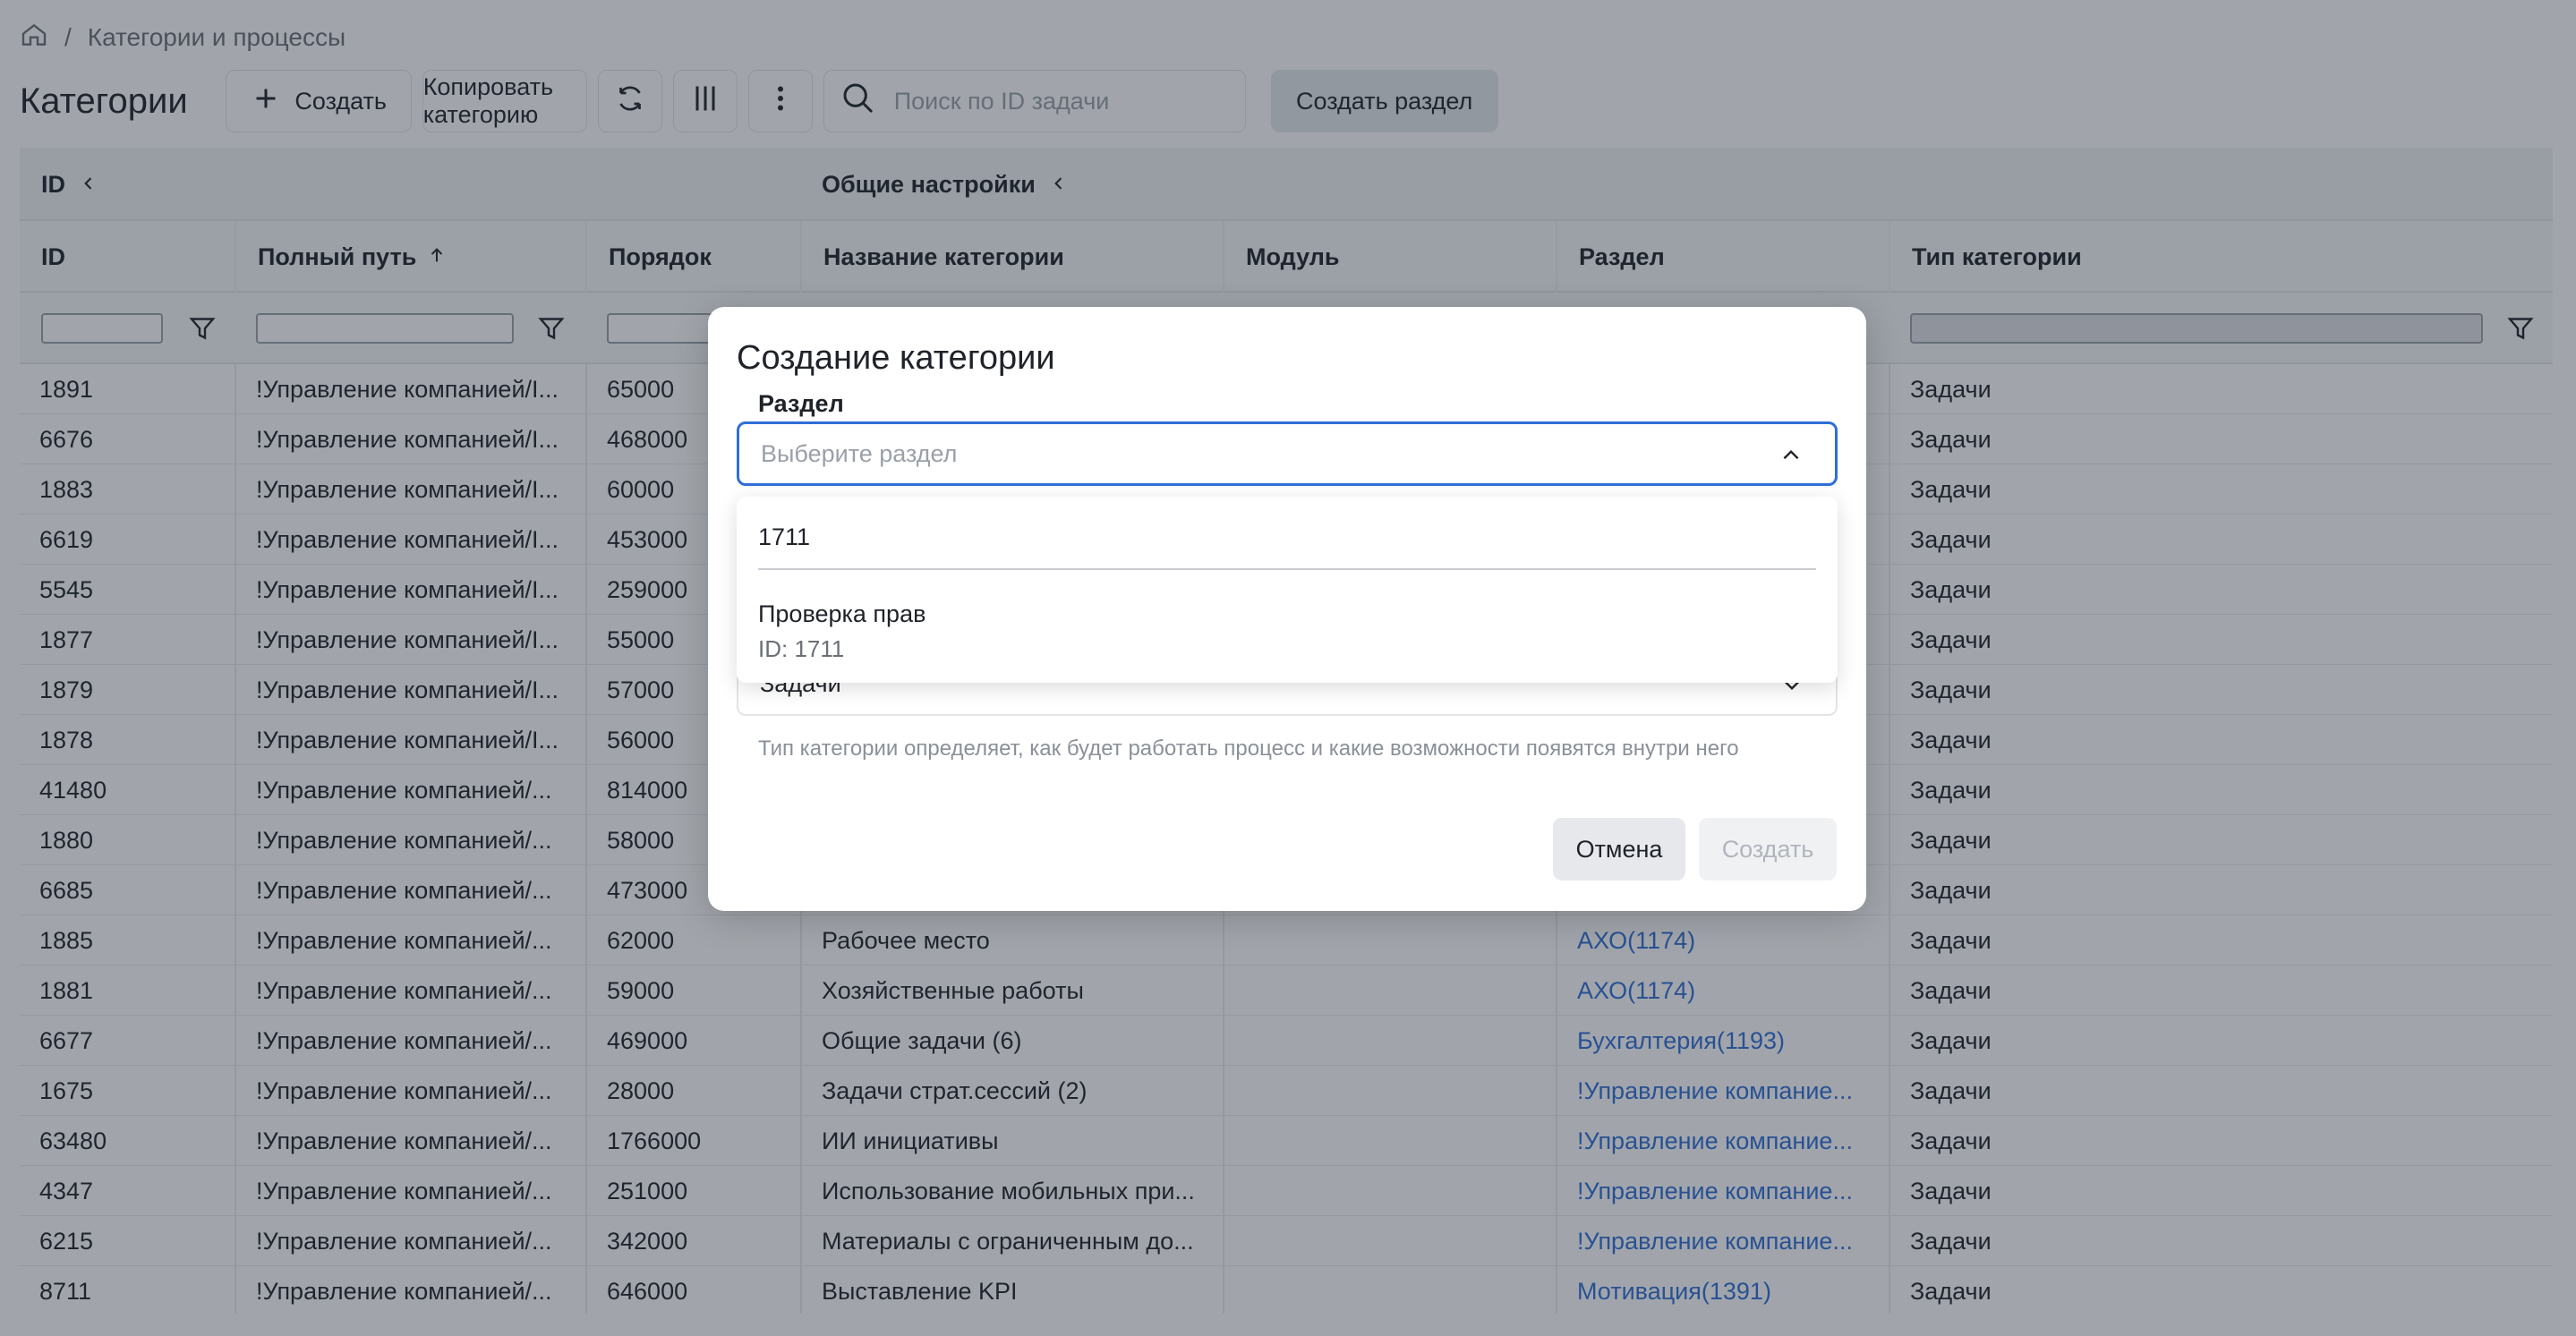  I want to click on section-option-title: Проверка прав, so click(842, 614).